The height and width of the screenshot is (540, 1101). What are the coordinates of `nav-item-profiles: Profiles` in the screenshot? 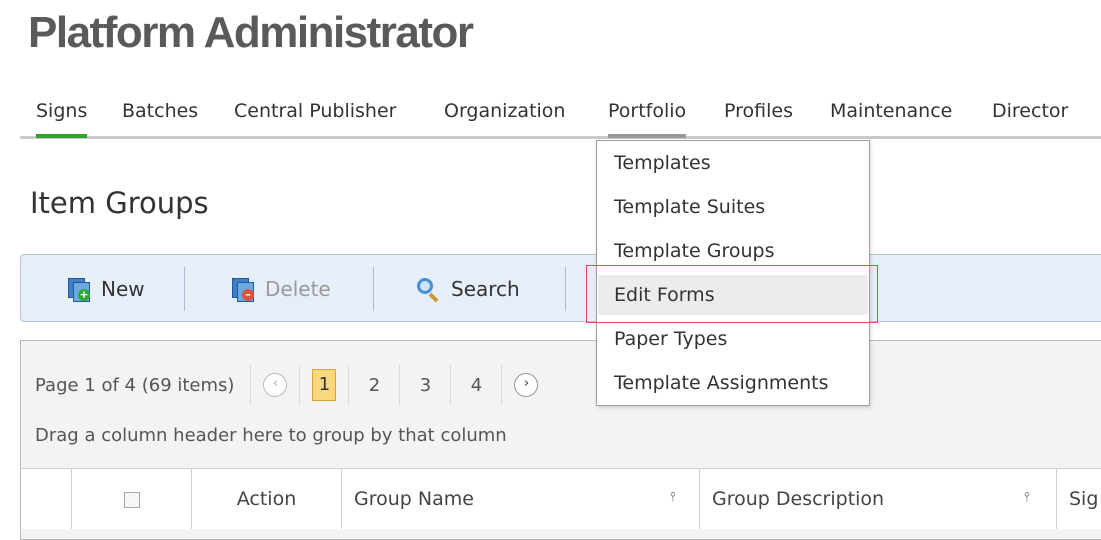 It's located at (758, 117).